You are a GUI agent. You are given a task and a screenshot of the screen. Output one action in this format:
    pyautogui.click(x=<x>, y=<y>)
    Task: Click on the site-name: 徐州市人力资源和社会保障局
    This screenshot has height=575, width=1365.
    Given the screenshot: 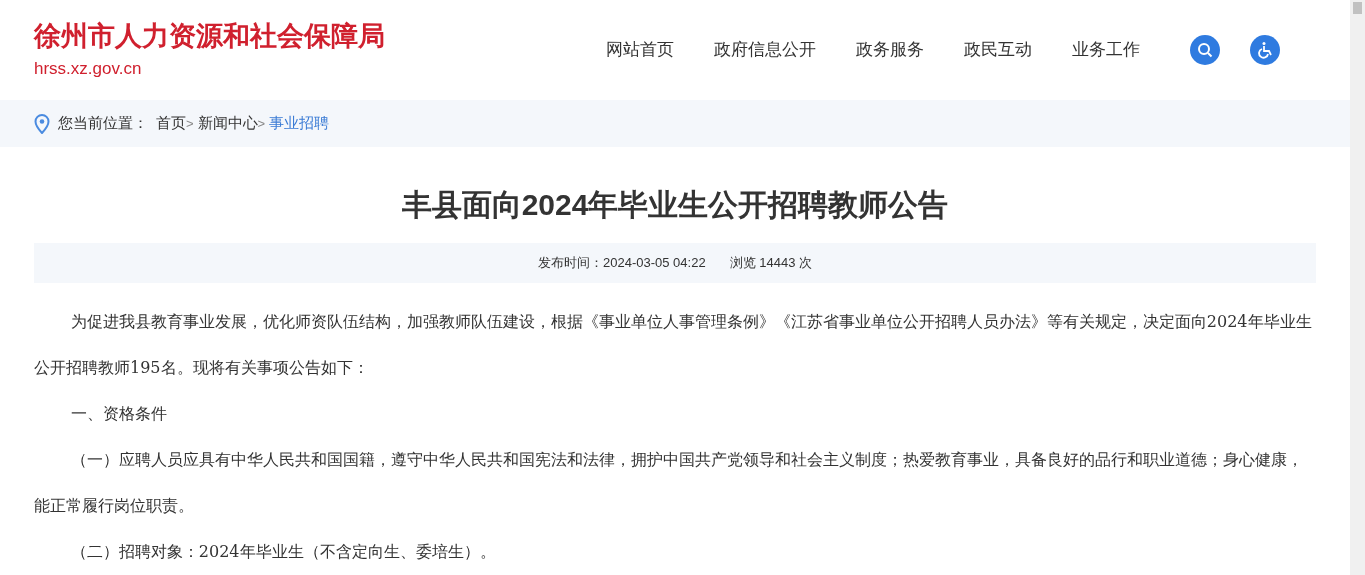 What is the action you would take?
    pyautogui.click(x=209, y=36)
    